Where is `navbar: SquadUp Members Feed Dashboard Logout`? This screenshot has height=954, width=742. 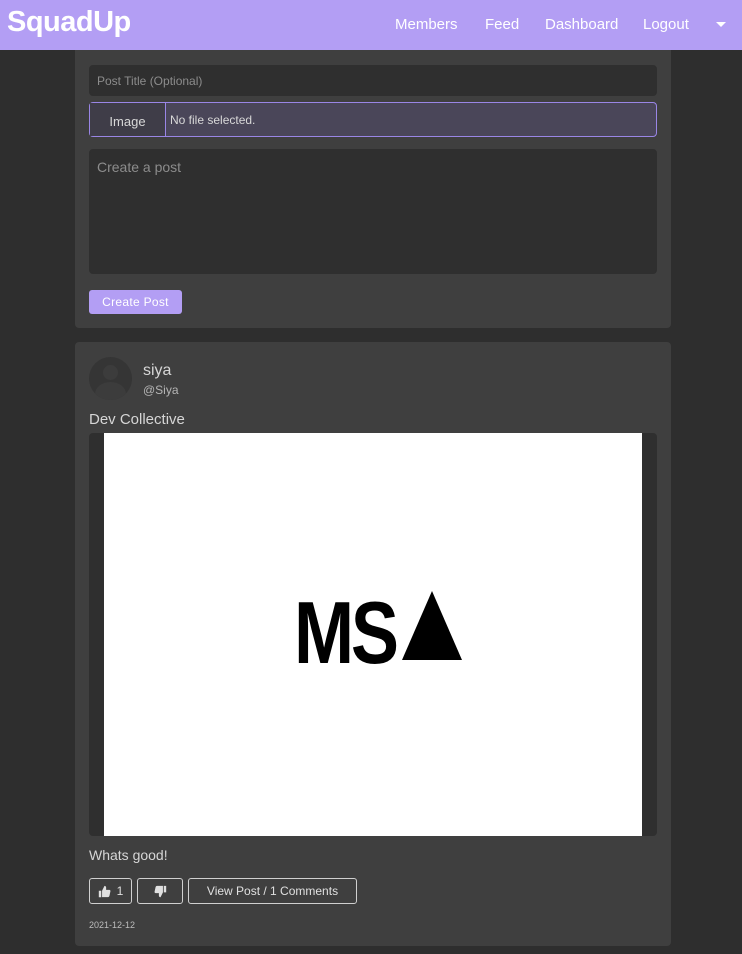
navbar: SquadUp Members Feed Dashboard Logout is located at coordinates (371, 25).